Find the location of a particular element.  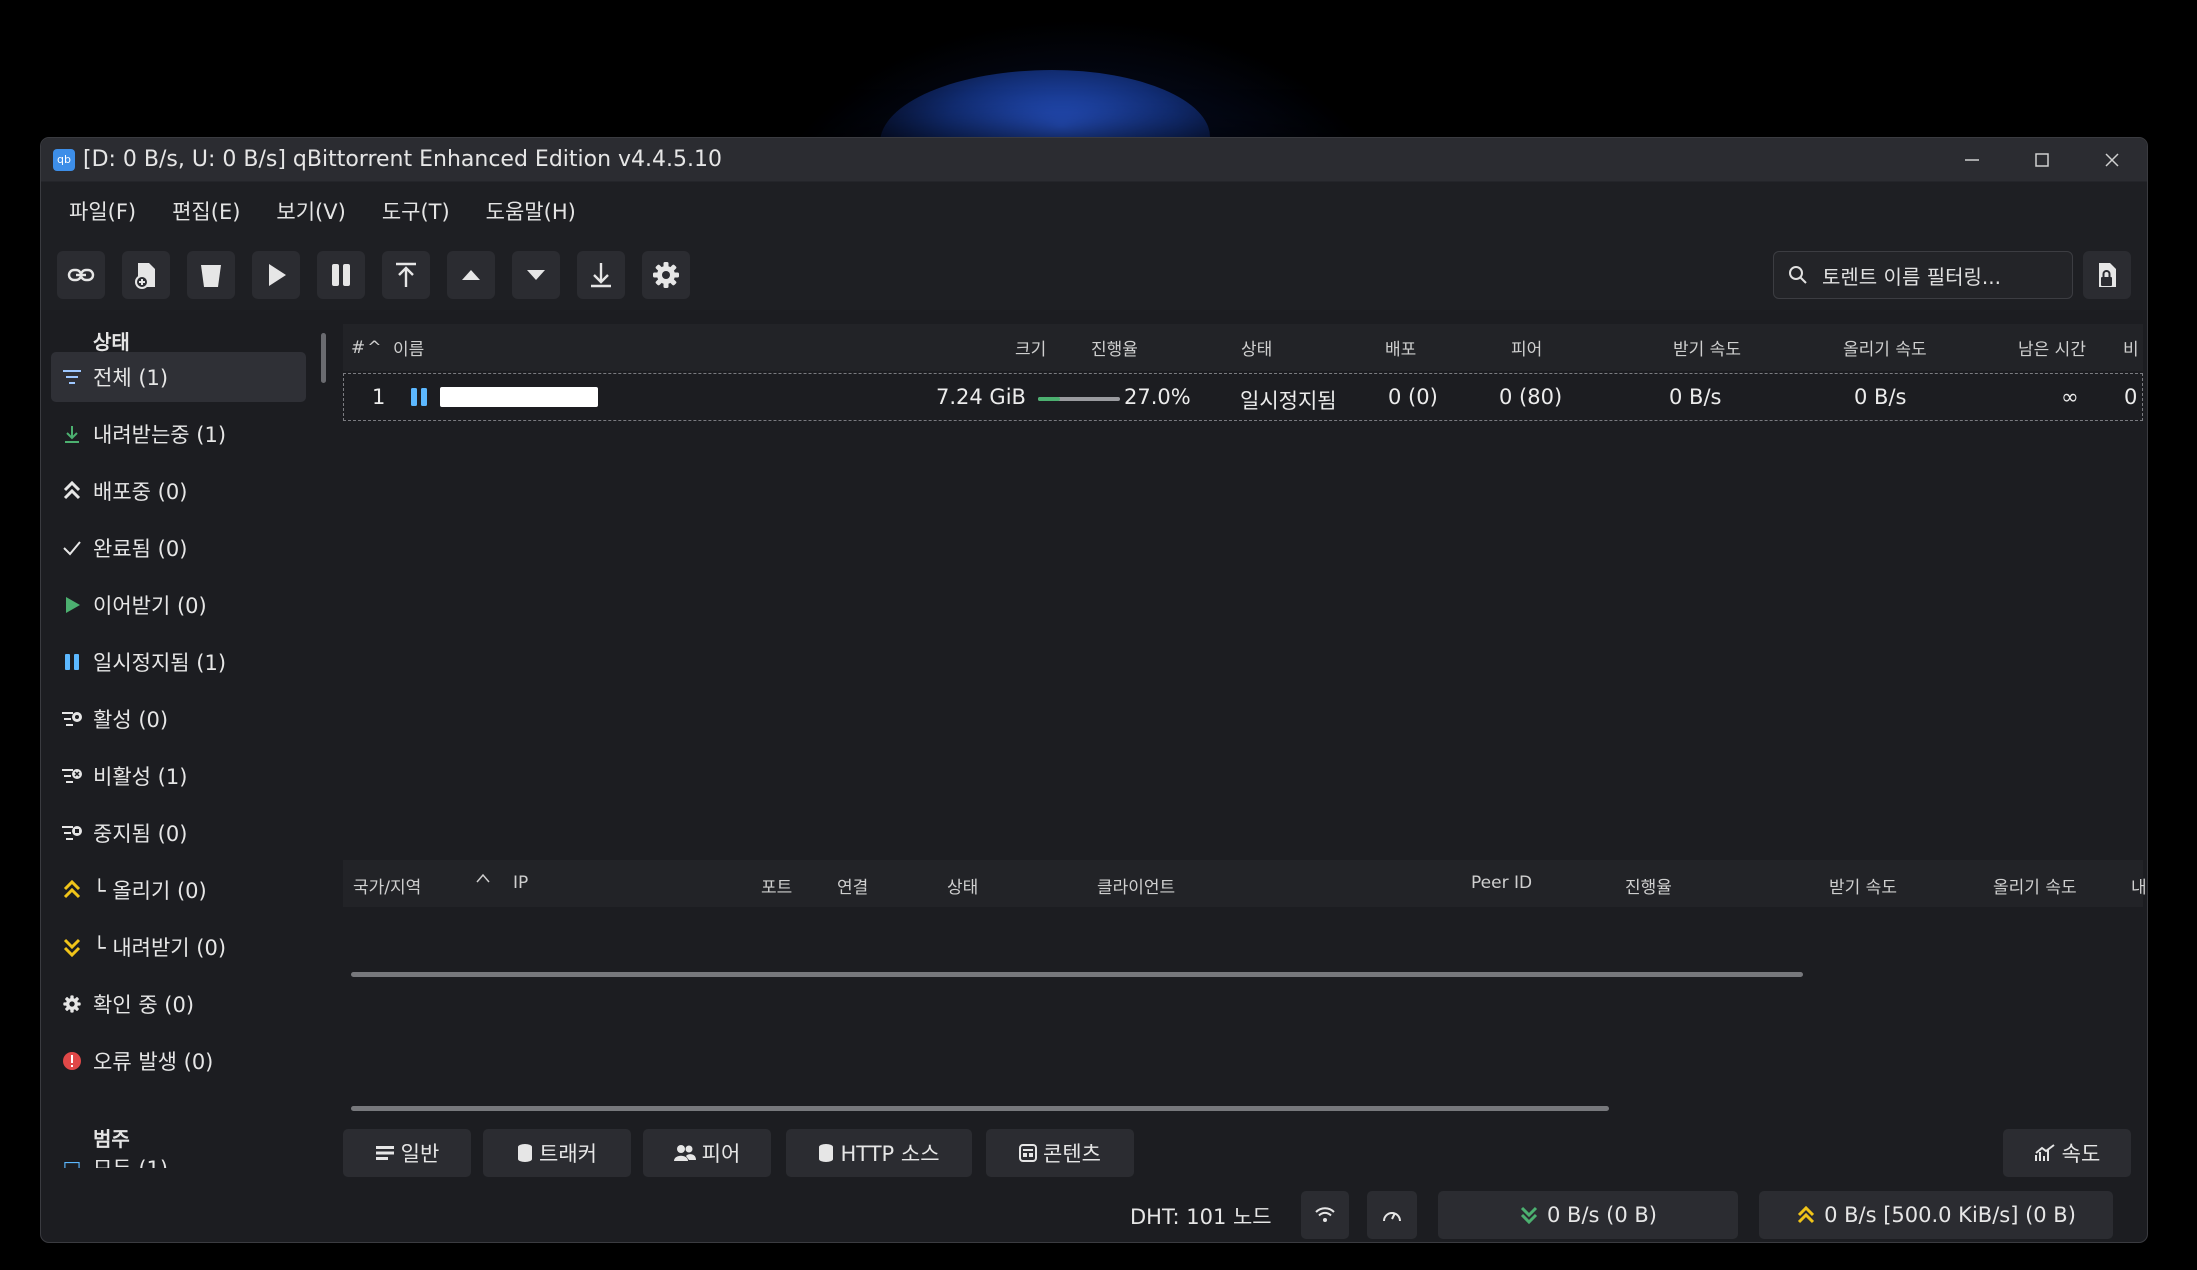

sidebar-item-error: 오류 발생 (0) is located at coordinates (178, 1061).